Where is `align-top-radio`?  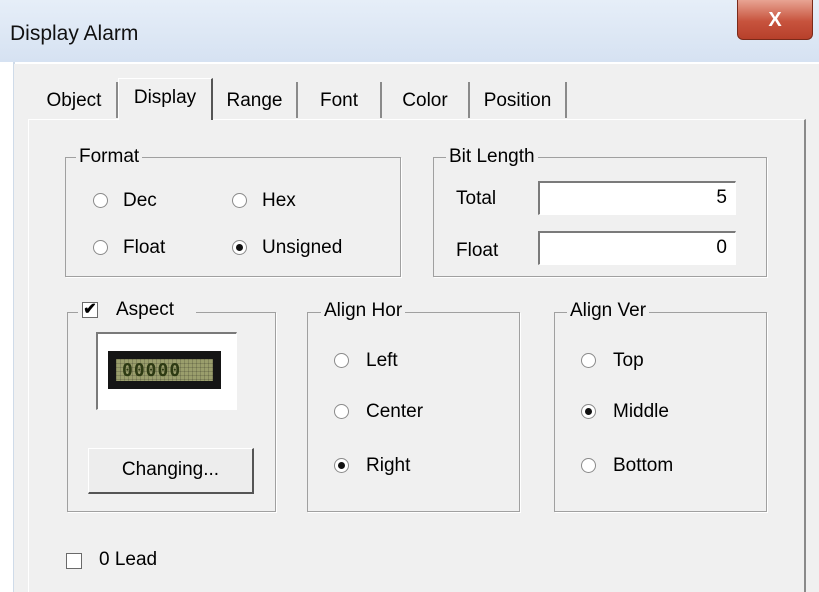 align-top-radio is located at coordinates (588, 360).